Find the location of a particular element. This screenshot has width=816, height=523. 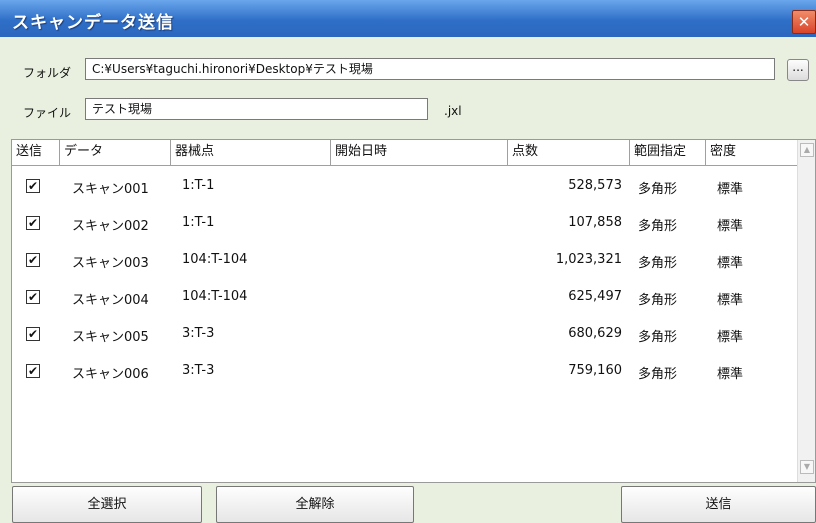

points-cell: 107,858 is located at coordinates (595, 222).